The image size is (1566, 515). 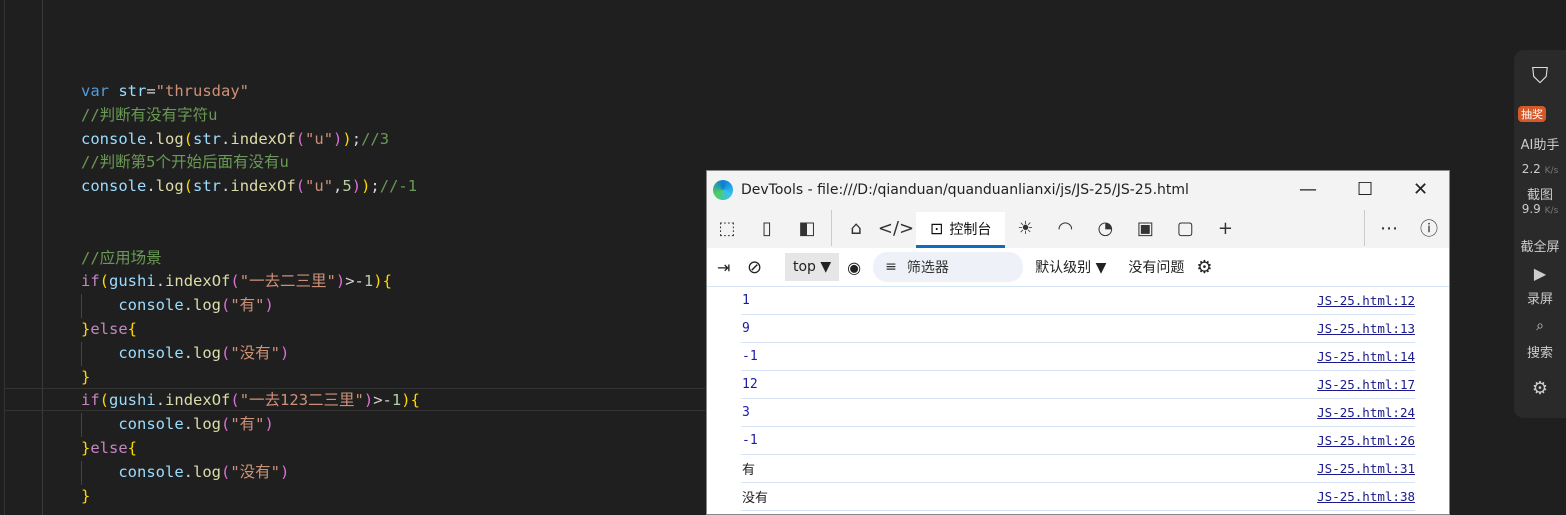 What do you see at coordinates (1105, 228) in the screenshot?
I see `performance-gauge-icon: ◔` at bounding box center [1105, 228].